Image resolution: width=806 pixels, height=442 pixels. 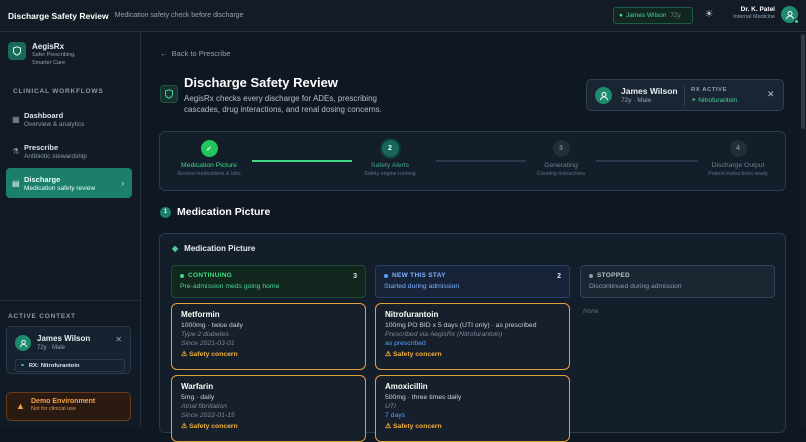 I want to click on user-role: Internal Medicine, so click(x=754, y=17).